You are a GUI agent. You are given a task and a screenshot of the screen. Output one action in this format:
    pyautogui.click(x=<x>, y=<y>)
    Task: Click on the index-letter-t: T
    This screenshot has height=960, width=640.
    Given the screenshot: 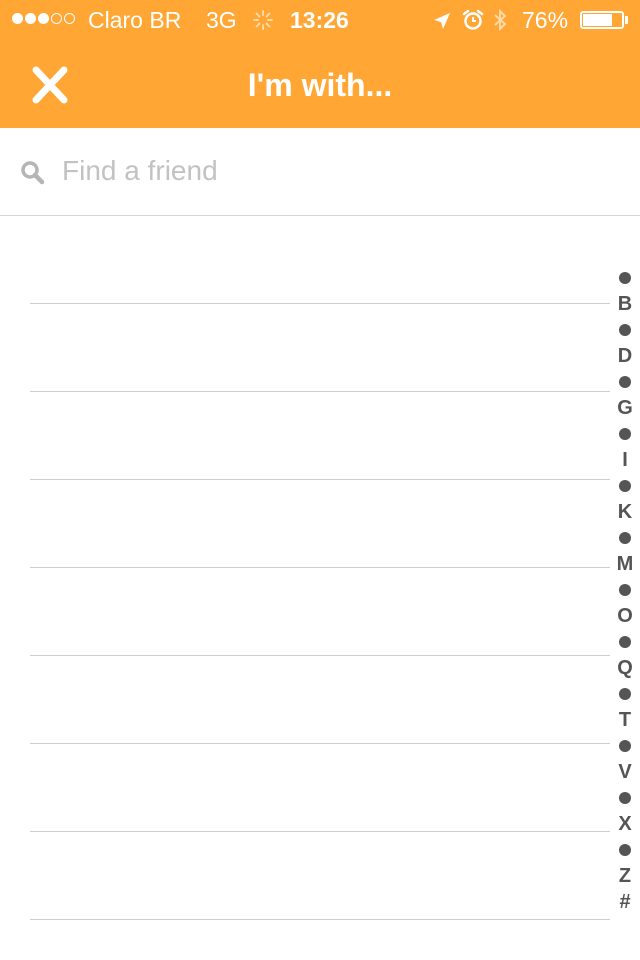 What is the action you would take?
    pyautogui.click(x=625, y=720)
    